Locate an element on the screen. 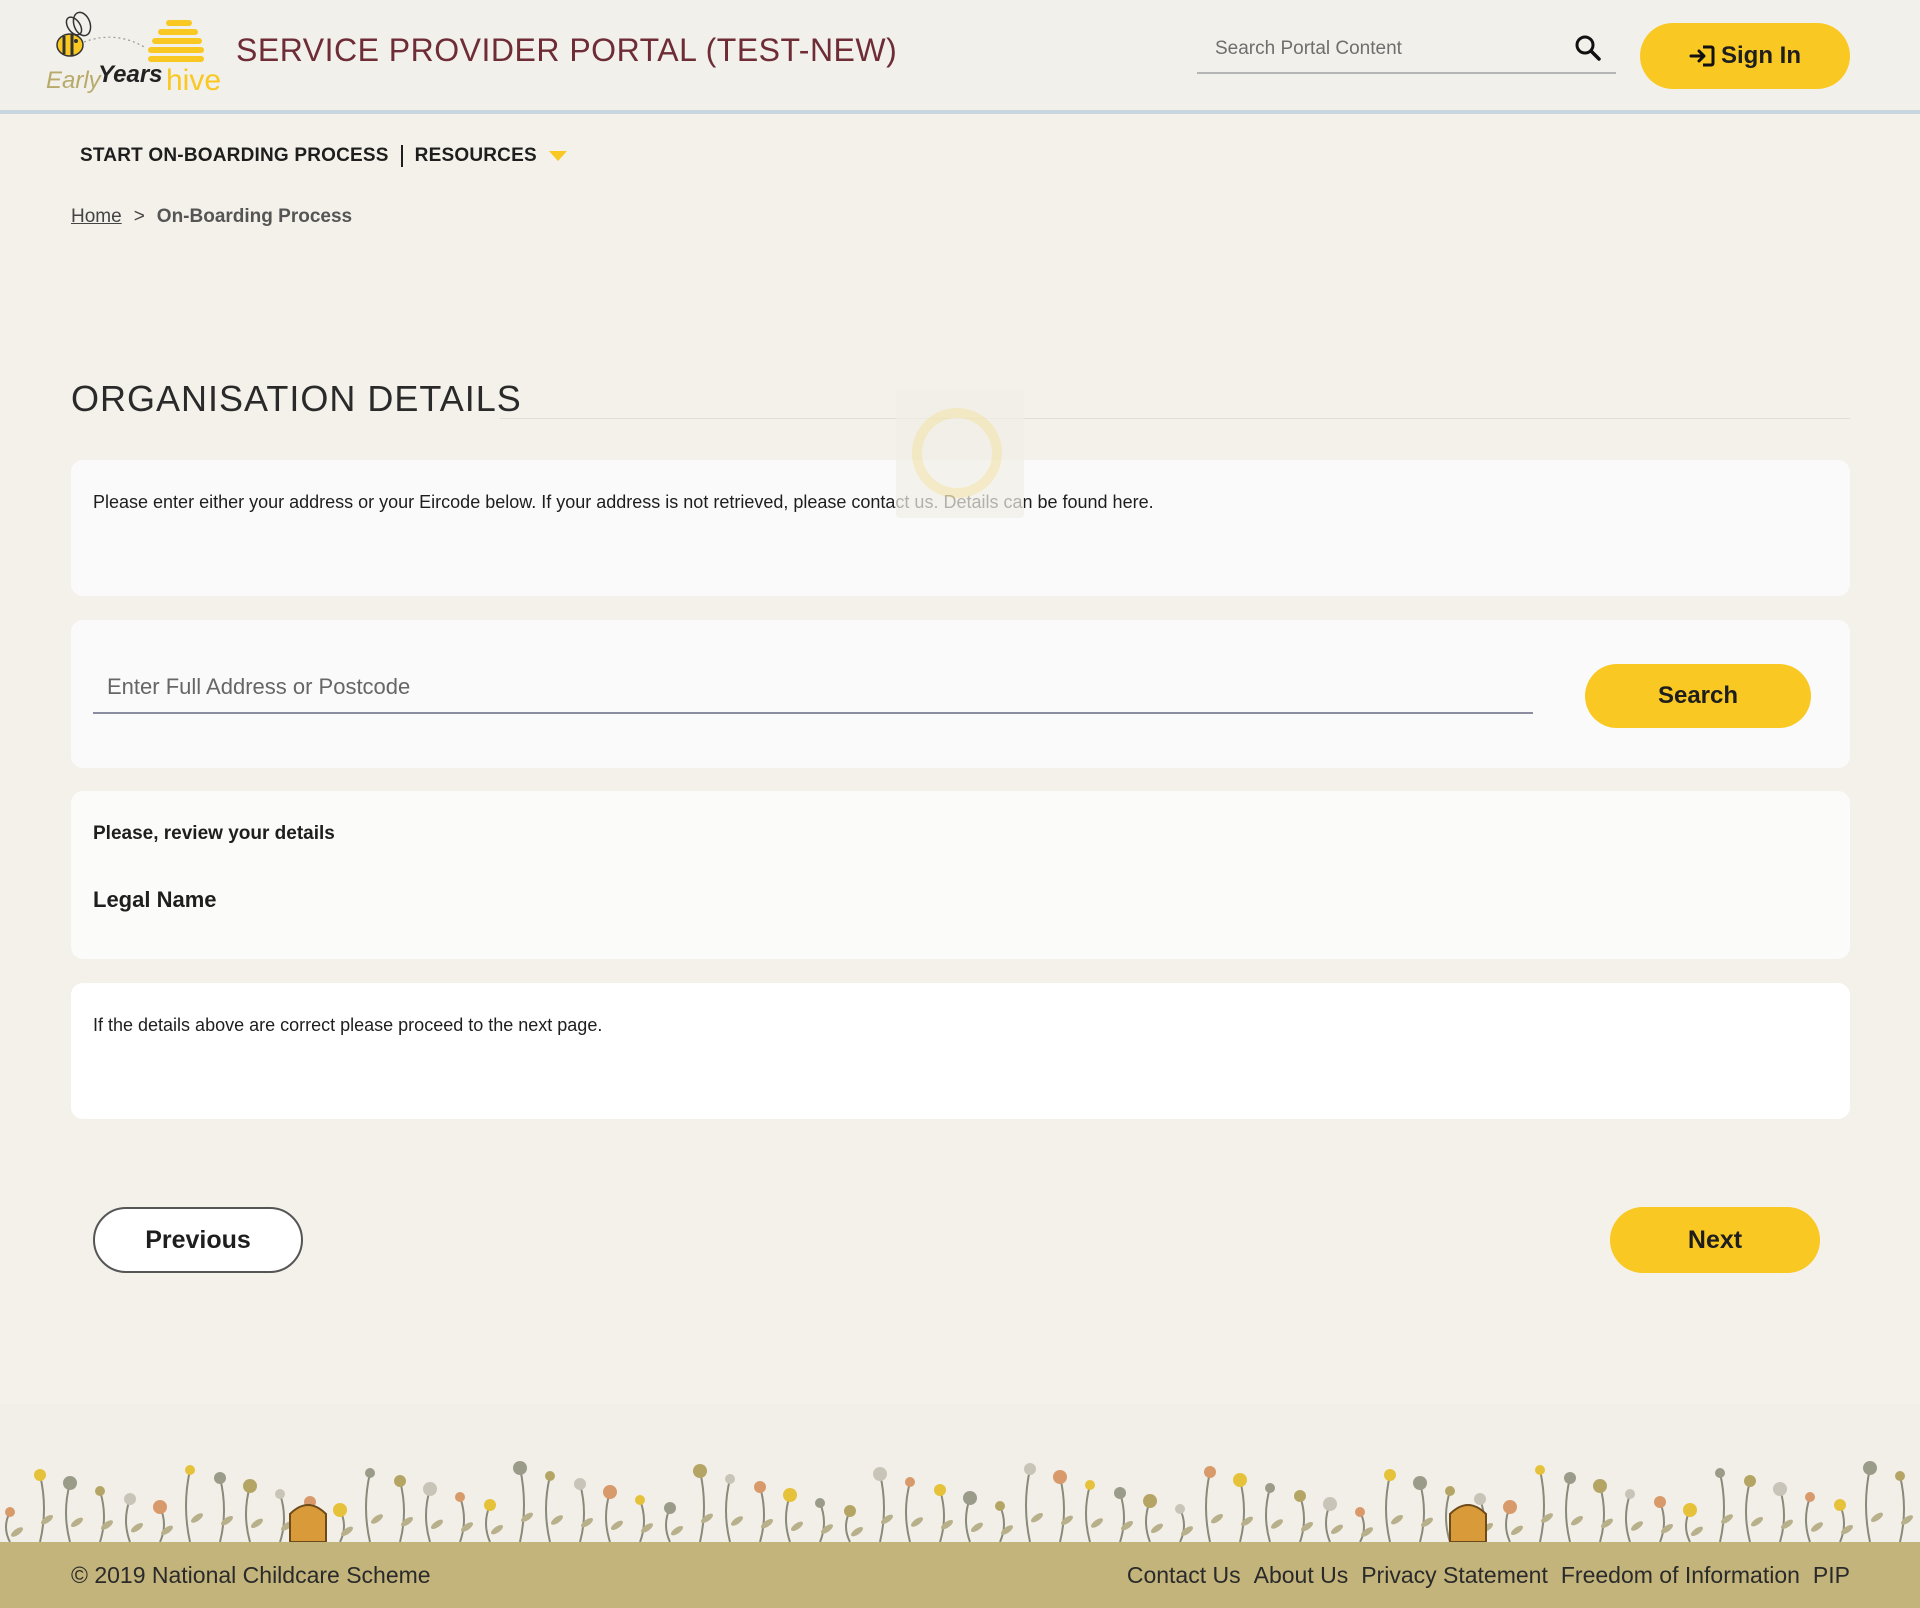  breadcrumb: Home > On-Boarding Process is located at coordinates (211, 217).